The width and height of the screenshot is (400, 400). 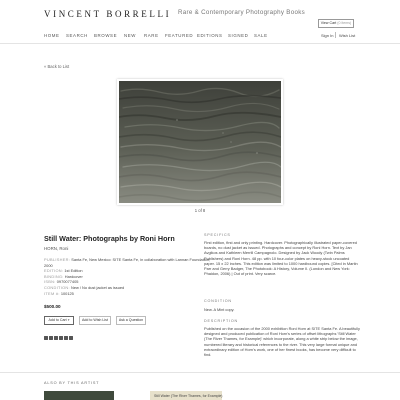 I want to click on facebook-icon, so click(x=46, y=338).